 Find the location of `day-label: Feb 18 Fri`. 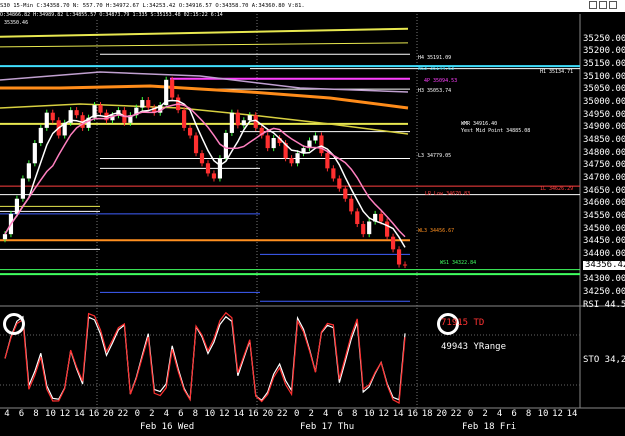

day-label: Feb 18 Fri is located at coordinates (489, 427).